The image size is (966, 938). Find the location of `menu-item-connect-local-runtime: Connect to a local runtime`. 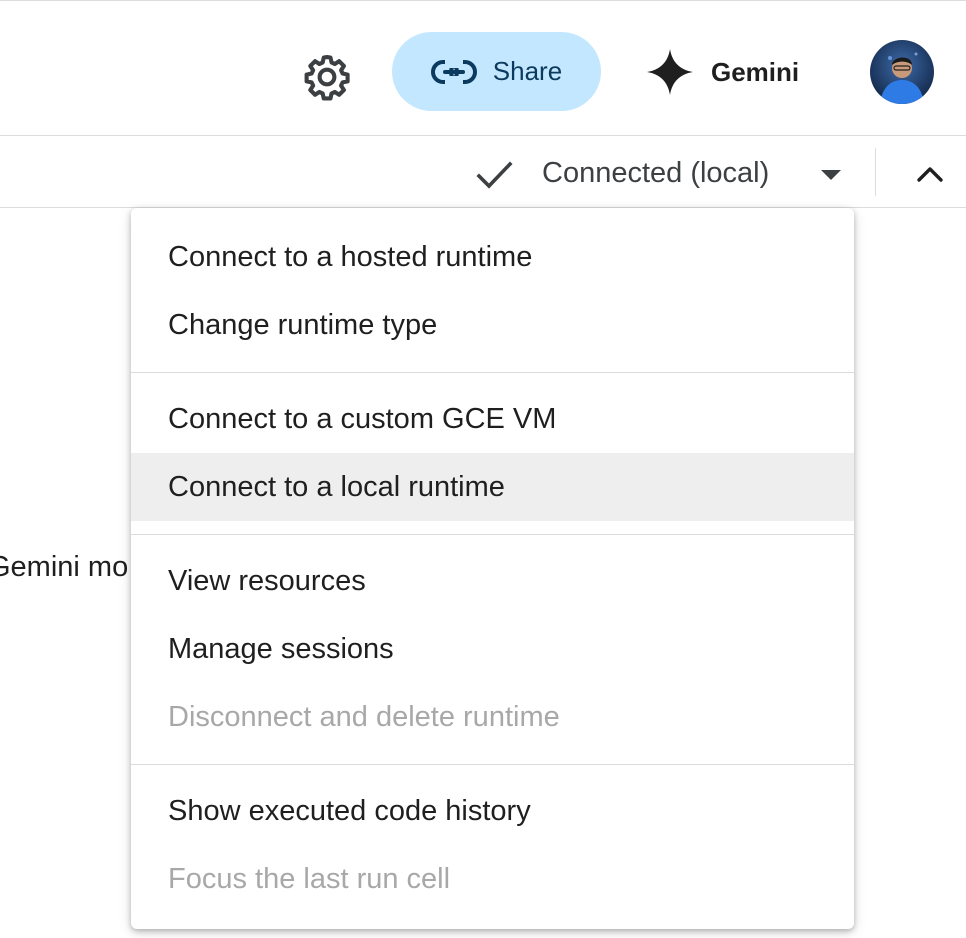

menu-item-connect-local-runtime: Connect to a local runtime is located at coordinates (492, 487).